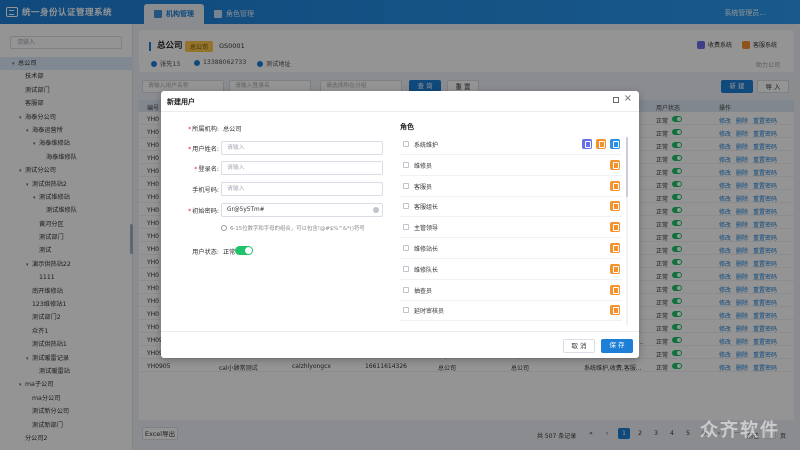 This screenshot has height=450, width=800. Describe the element at coordinates (203, 129) in the screenshot. I see `org-label: *所属机构:` at that location.